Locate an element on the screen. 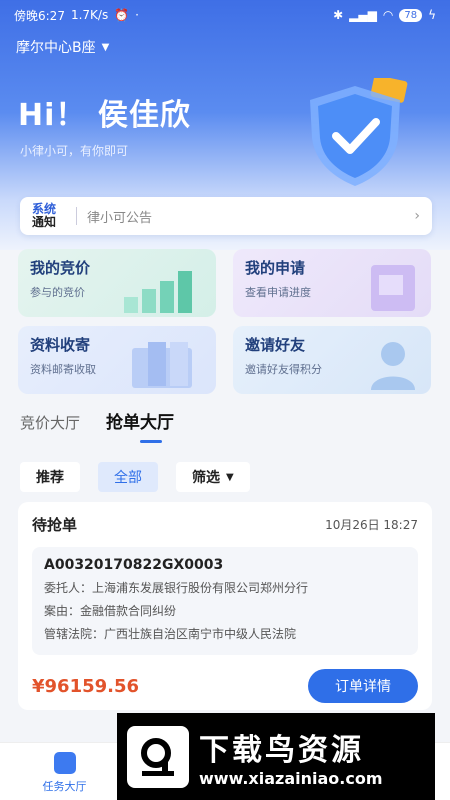 This screenshot has height=800, width=450. status-bar: 傍晚6:27 1.7K/s ⏰ · ✱ ▂▄▆ ◠ 78 ϟ is located at coordinates (225, 15).